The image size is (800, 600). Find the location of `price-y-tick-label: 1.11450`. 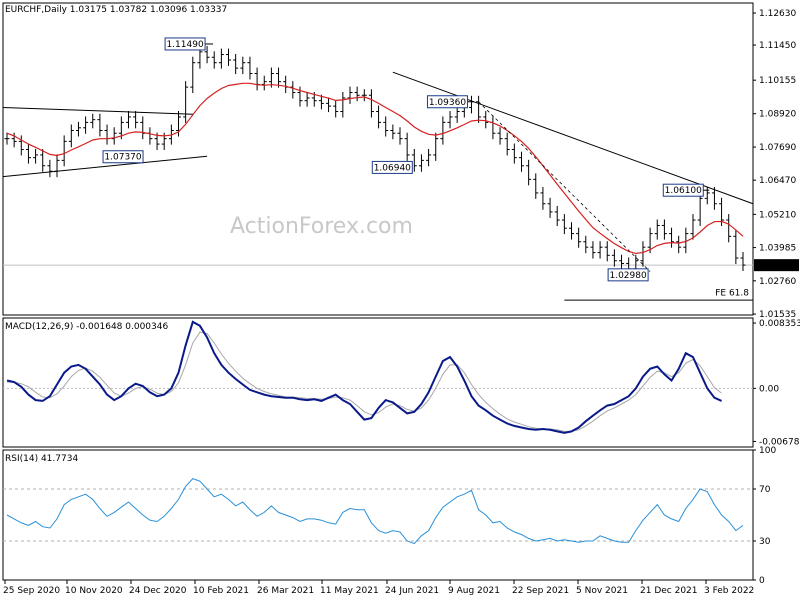

price-y-tick-label: 1.11450 is located at coordinates (777, 46).